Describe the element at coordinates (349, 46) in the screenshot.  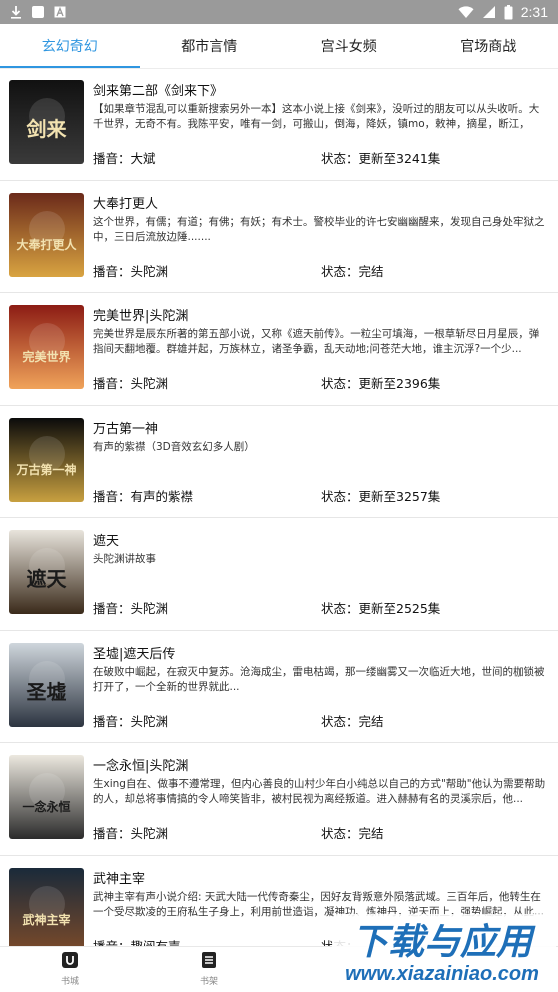
I see `tab-gongdou: 宫斗女频` at that location.